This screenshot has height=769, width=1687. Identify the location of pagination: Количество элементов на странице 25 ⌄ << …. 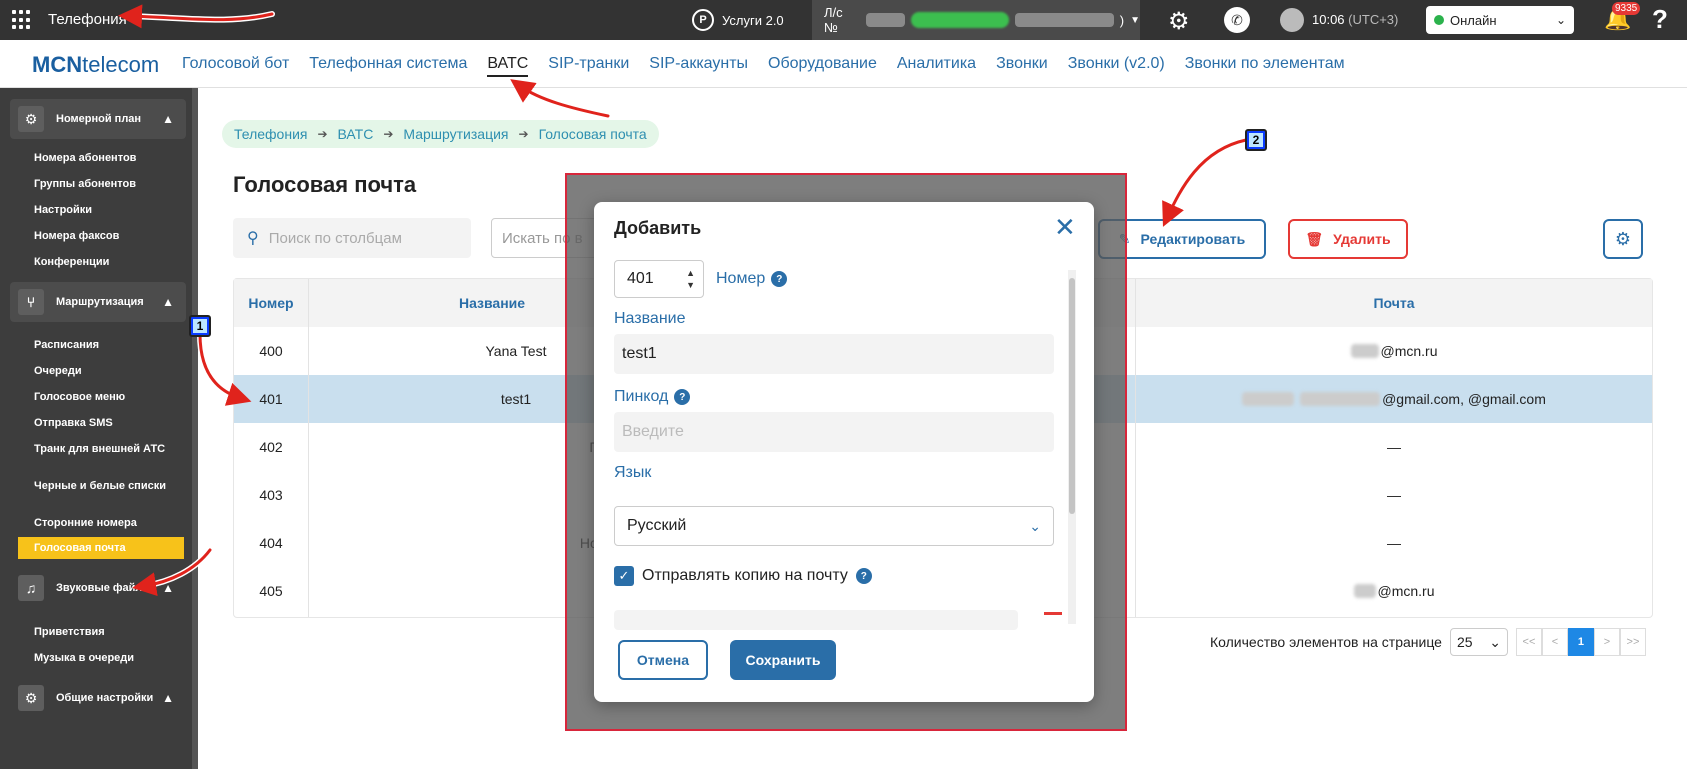
(1428, 642).